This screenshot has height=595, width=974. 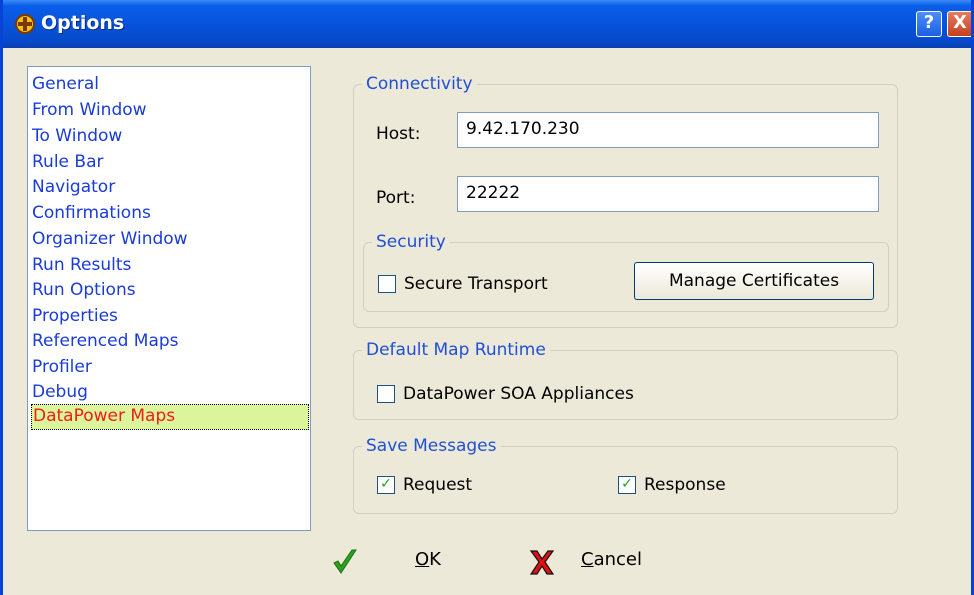 I want to click on list-item: Debug, so click(x=60, y=393).